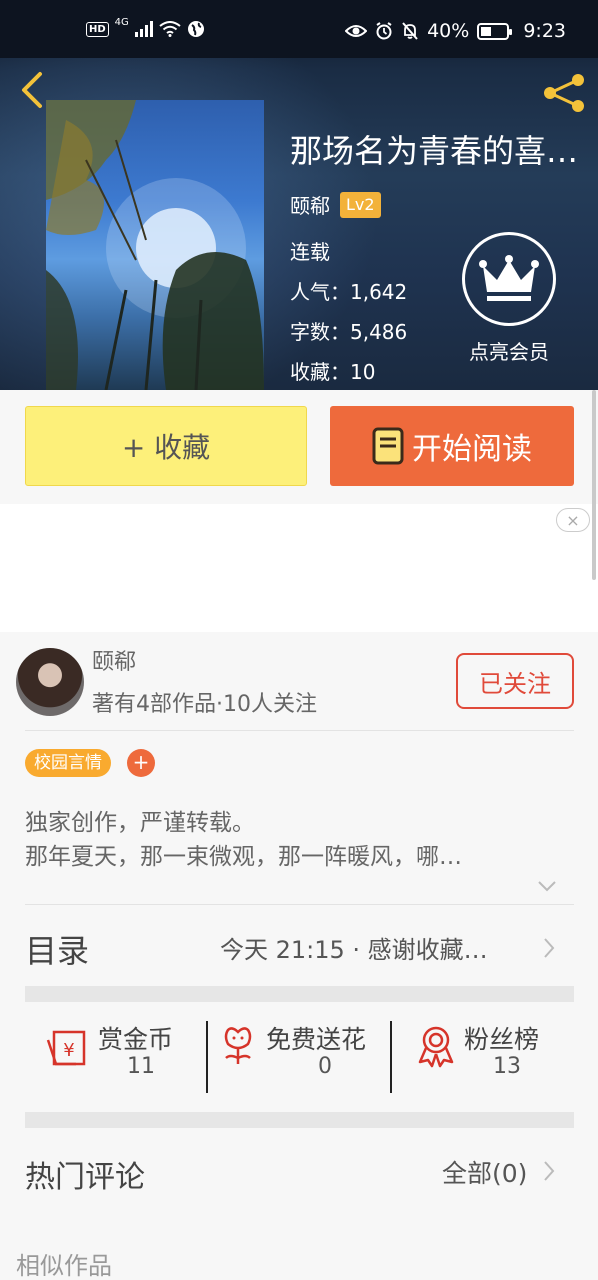 The image size is (598, 1280). What do you see at coordinates (50, 682) in the screenshot?
I see `author-avatar` at bounding box center [50, 682].